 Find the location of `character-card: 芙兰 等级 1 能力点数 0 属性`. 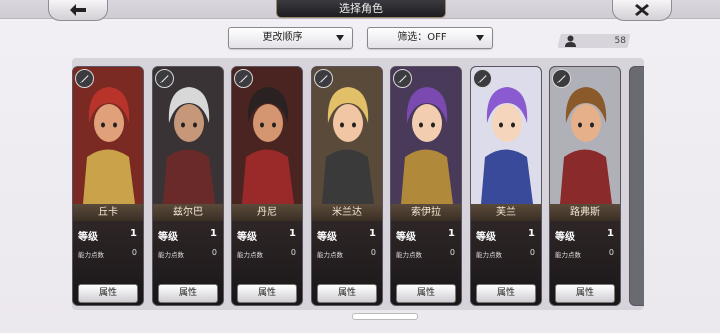

character-card: 芙兰 等级 1 能力点数 0 属性 is located at coordinates (506, 186).